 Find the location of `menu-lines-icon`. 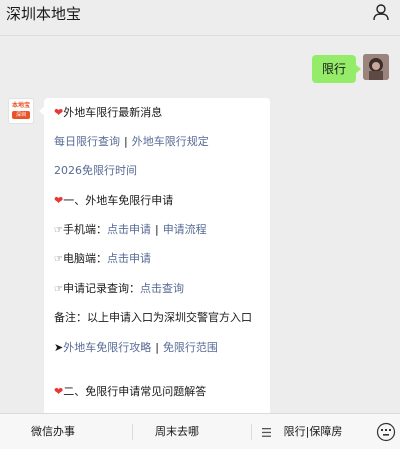

menu-lines-icon is located at coordinates (266, 432).